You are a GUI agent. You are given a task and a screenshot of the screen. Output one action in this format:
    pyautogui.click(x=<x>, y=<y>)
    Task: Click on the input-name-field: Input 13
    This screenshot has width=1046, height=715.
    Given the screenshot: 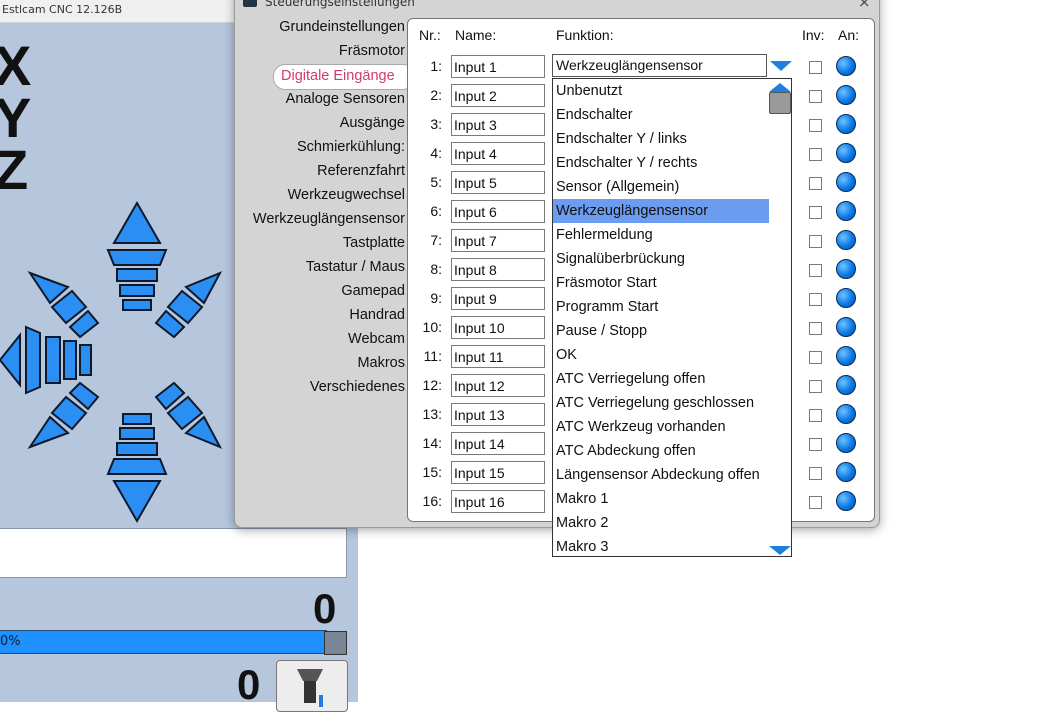 What is the action you would take?
    pyautogui.click(x=498, y=414)
    